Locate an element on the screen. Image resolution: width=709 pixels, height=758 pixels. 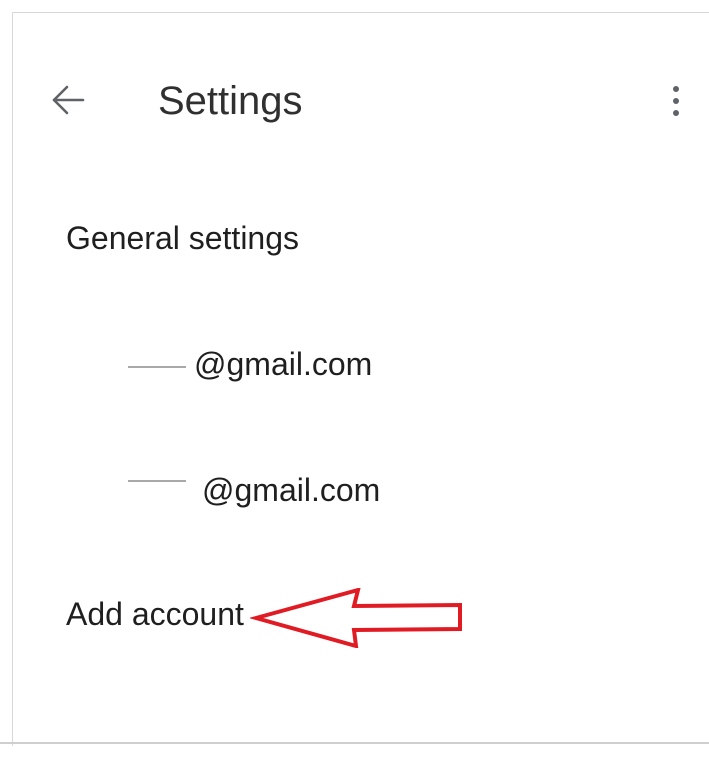
arrow-left-icon is located at coordinates (68, 100).